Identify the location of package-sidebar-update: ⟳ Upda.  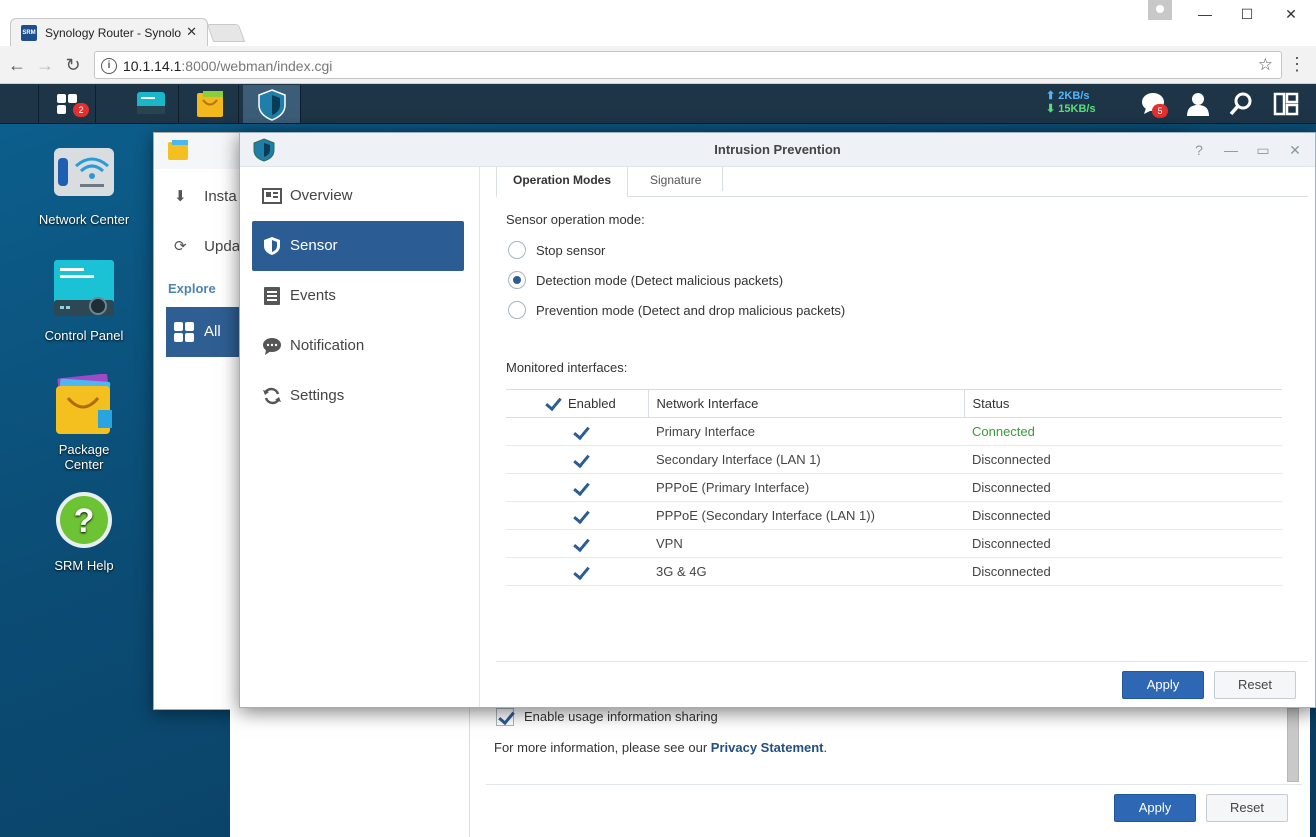
(207, 246).